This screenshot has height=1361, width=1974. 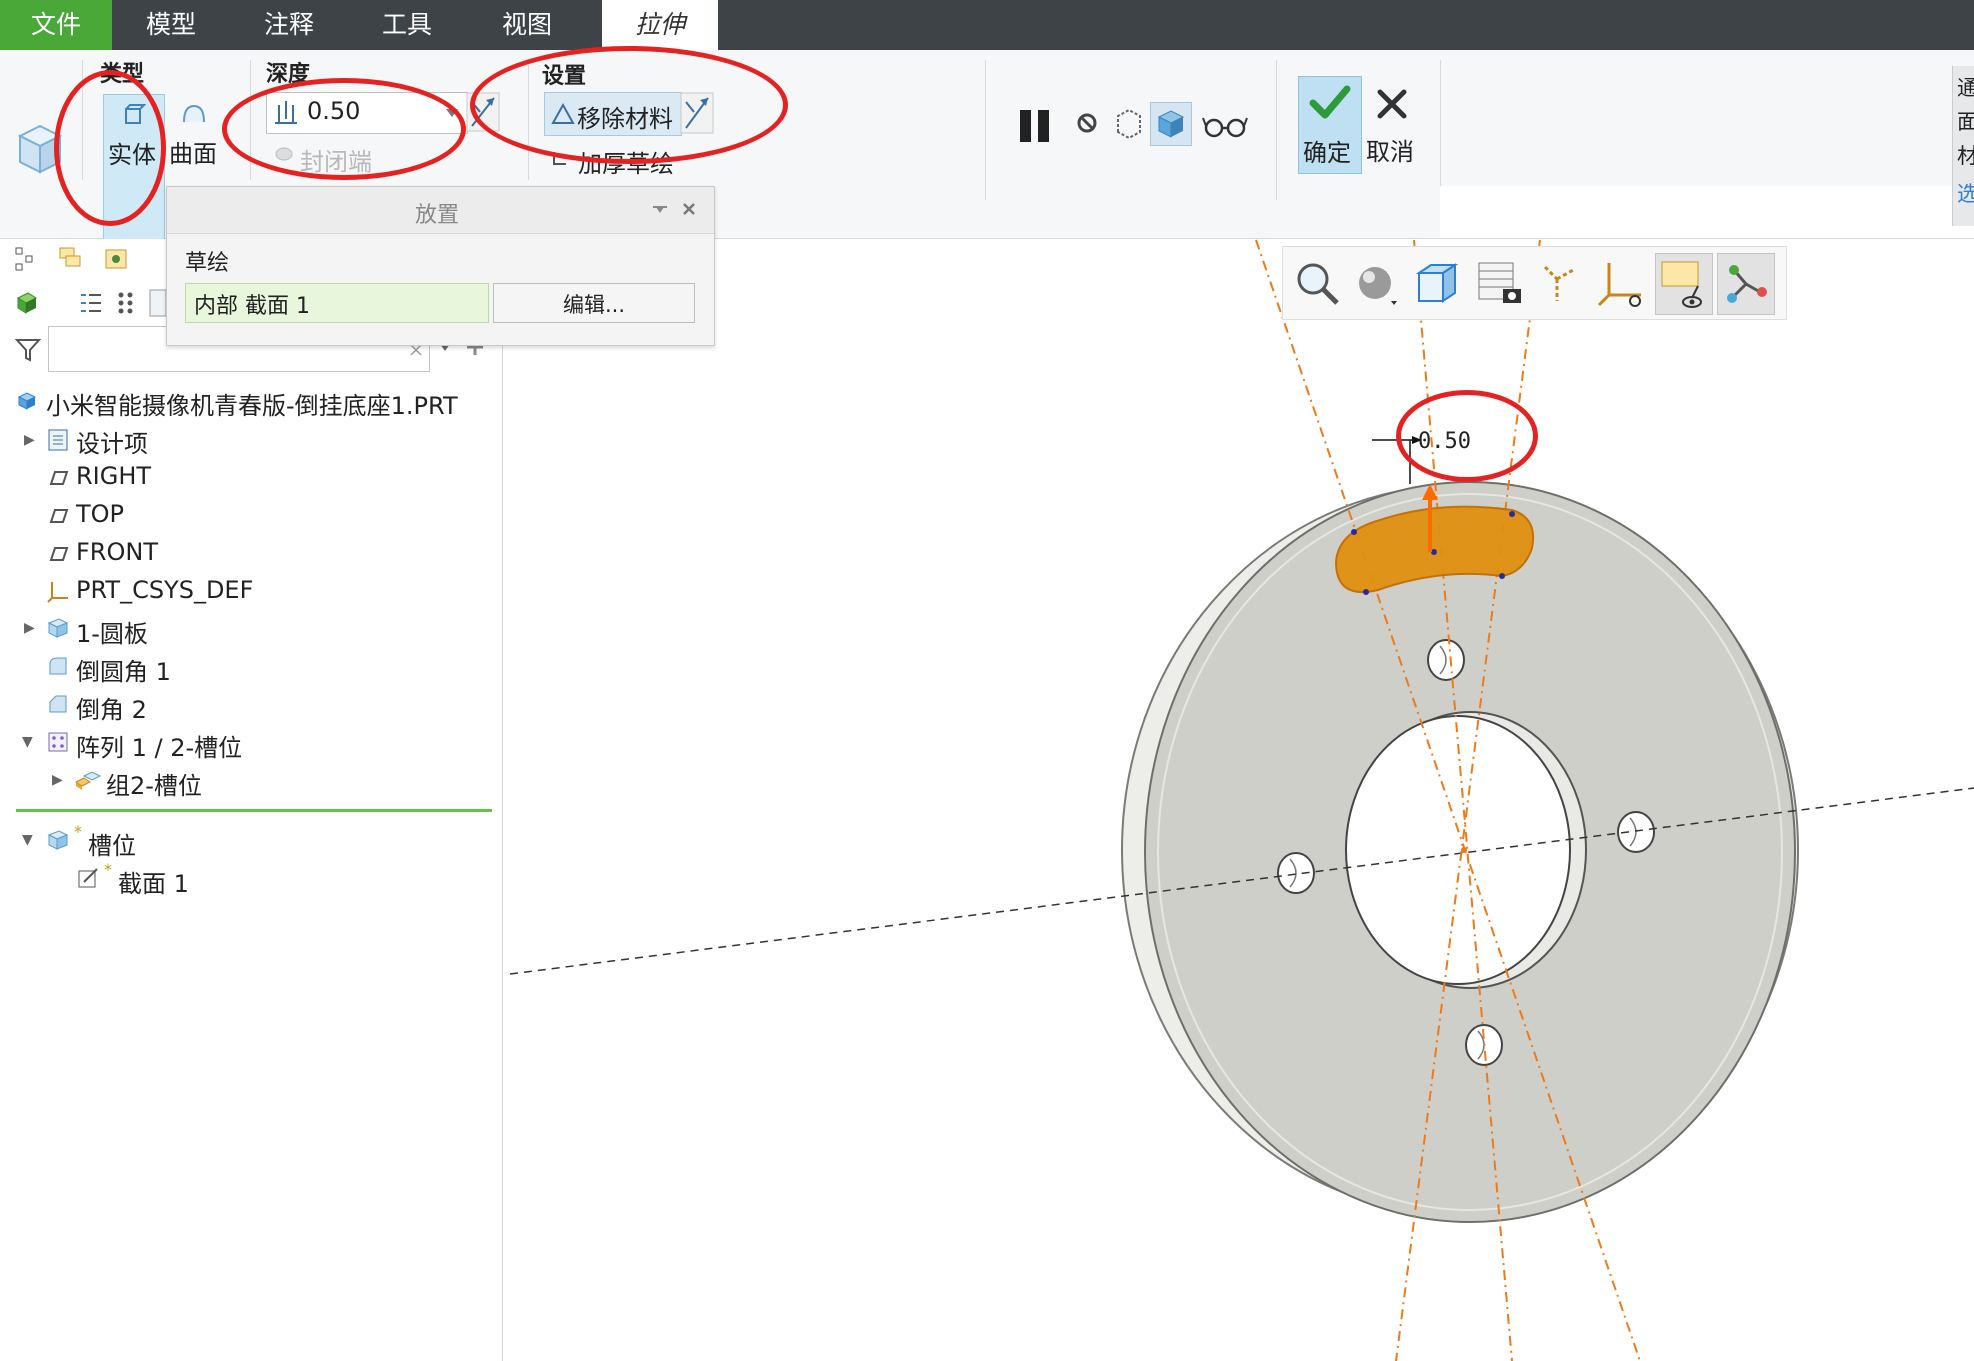 What do you see at coordinates (629, 105) in the screenshot?
I see `annotation-circle-settings` at bounding box center [629, 105].